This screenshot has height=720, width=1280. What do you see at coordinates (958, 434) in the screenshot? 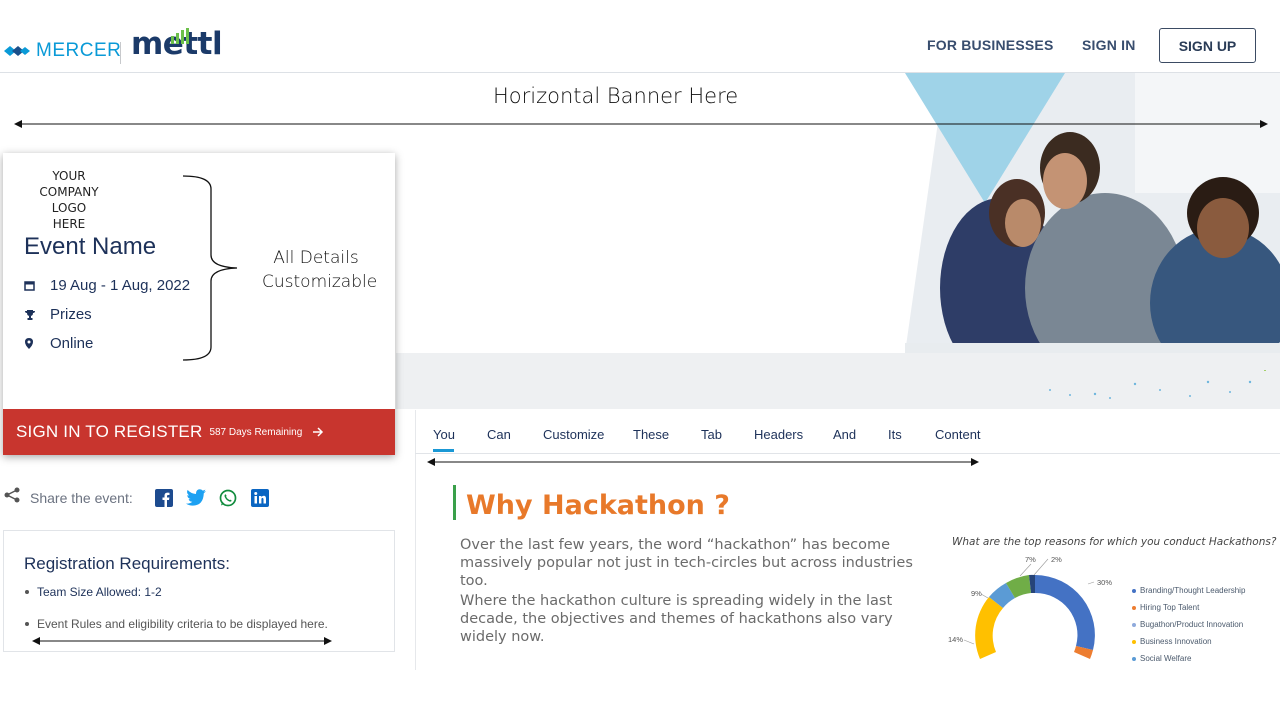
I see `tab-content: Content` at bounding box center [958, 434].